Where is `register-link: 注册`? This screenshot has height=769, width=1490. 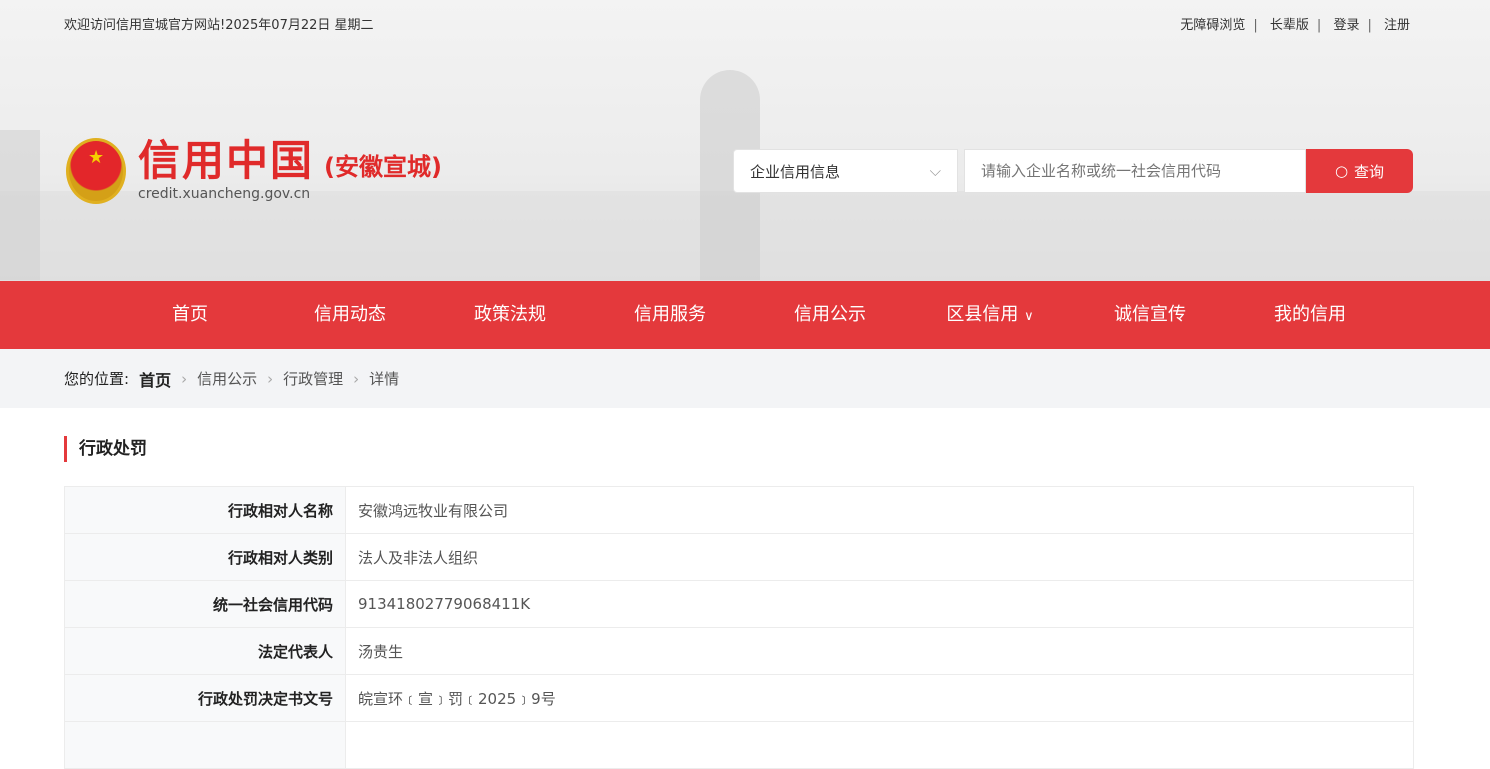 register-link: 注册 is located at coordinates (1397, 25).